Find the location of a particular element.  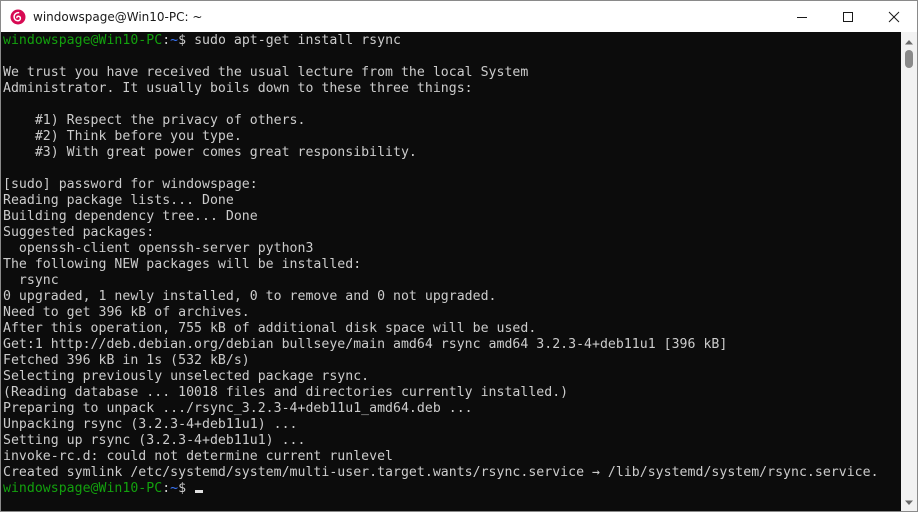

vertical-scrollbar is located at coordinates (909, 271).